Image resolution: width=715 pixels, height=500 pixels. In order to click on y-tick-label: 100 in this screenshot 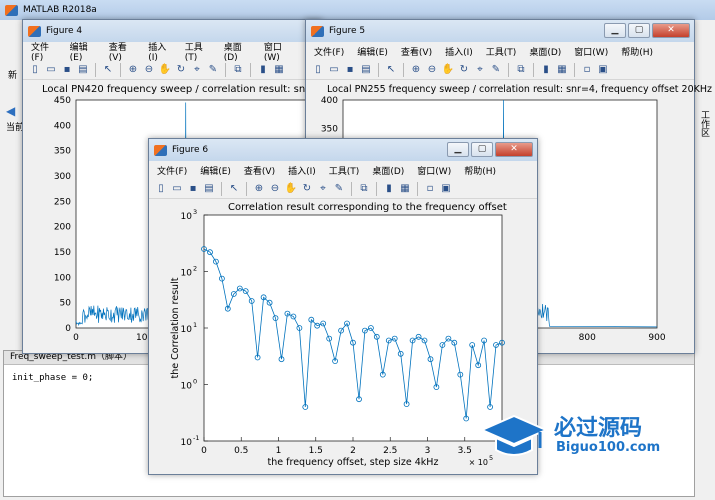, I will do `click(62, 278)`.